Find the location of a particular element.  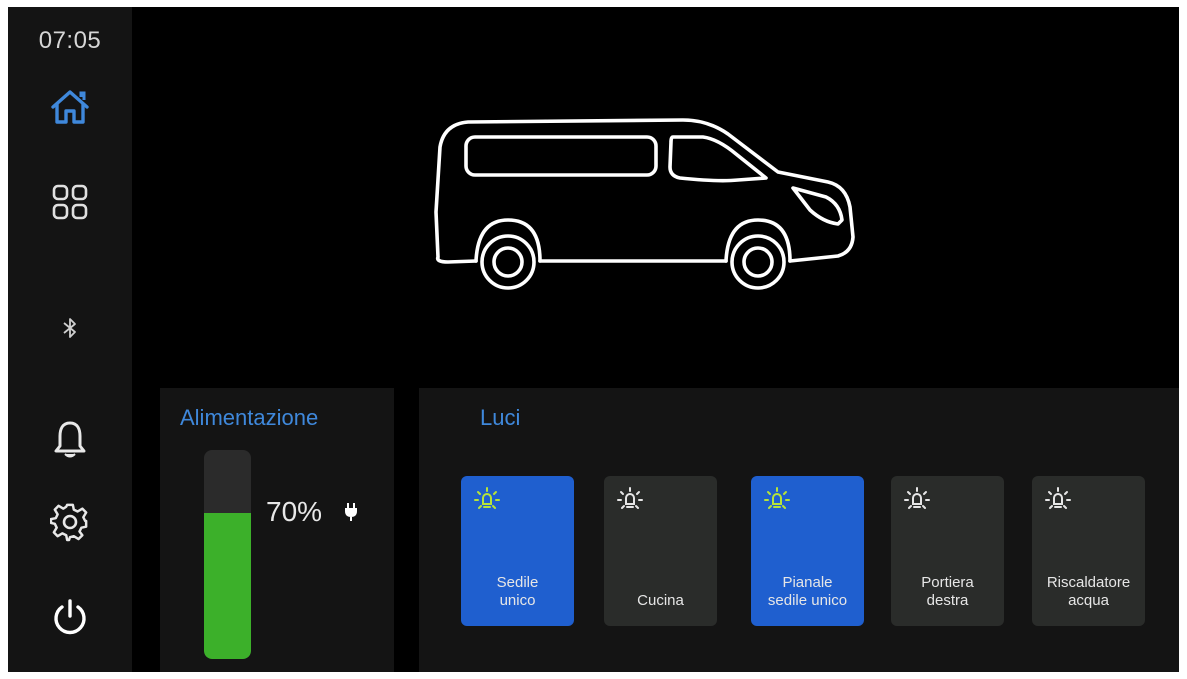

light-toggle-portiera-destra: Portiera destra is located at coordinates (947, 551).